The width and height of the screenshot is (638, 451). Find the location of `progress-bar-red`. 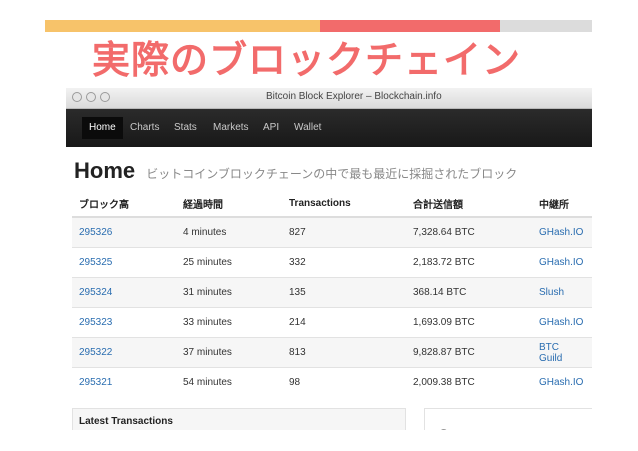

progress-bar-red is located at coordinates (410, 26).